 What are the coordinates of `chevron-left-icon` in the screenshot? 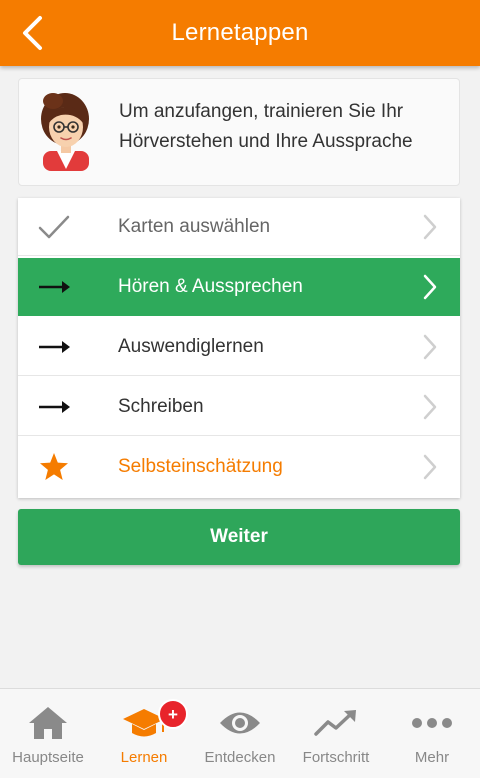 It's located at (32, 33).